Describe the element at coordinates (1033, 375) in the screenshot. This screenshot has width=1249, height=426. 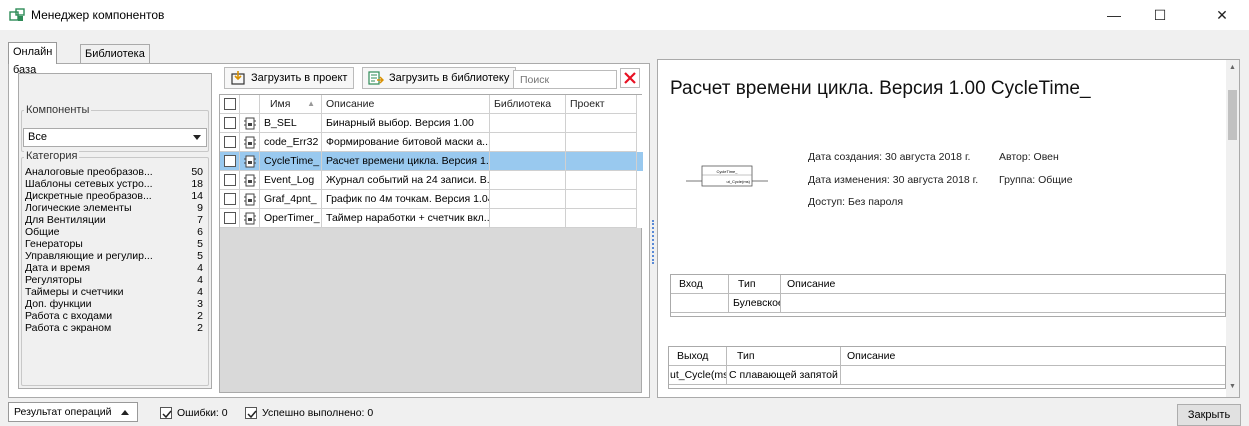
I see `output-row-desc` at that location.